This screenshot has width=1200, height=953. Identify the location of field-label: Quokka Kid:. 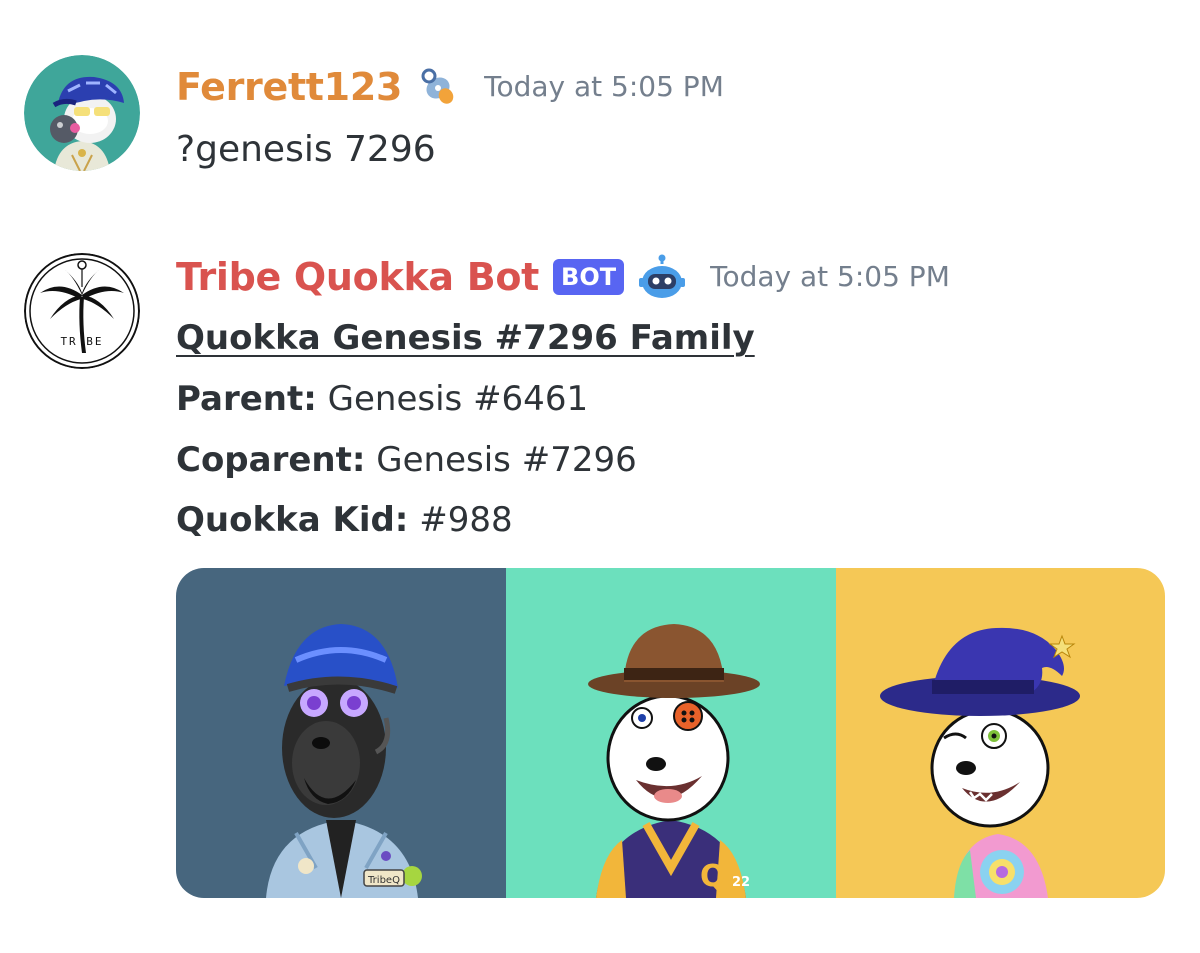
(292, 520).